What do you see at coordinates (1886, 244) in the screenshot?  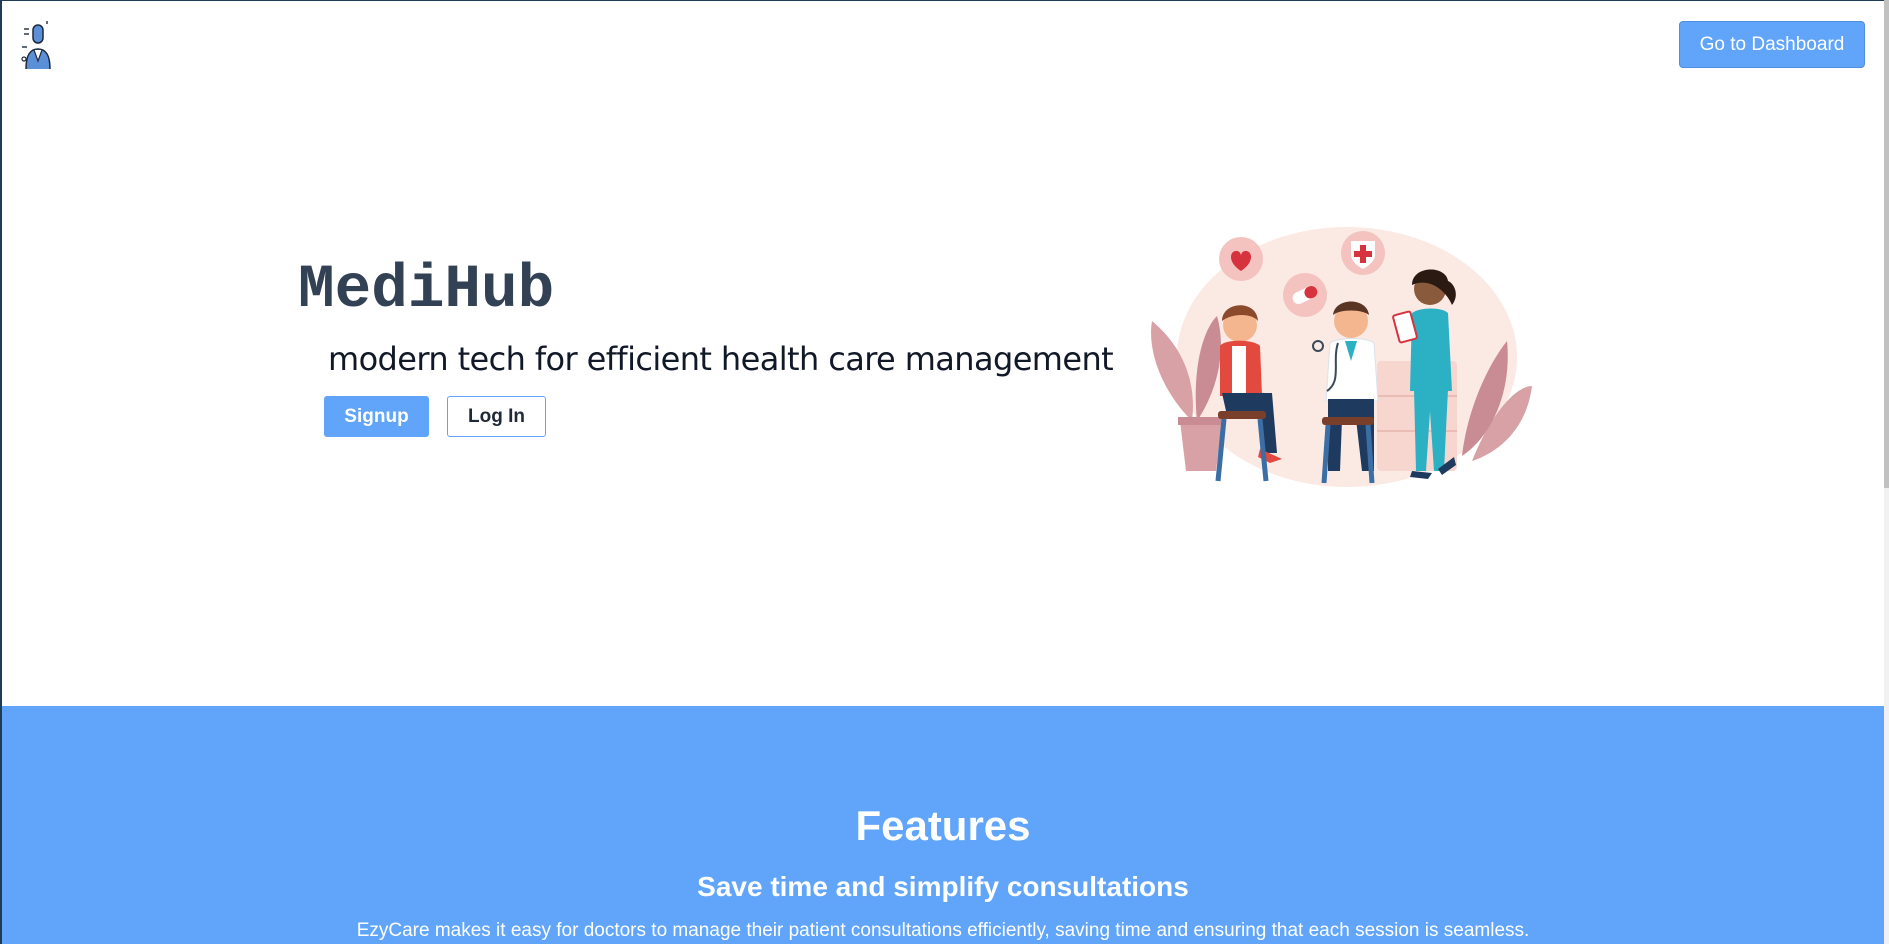 I see `scrollbar-thumb` at bounding box center [1886, 244].